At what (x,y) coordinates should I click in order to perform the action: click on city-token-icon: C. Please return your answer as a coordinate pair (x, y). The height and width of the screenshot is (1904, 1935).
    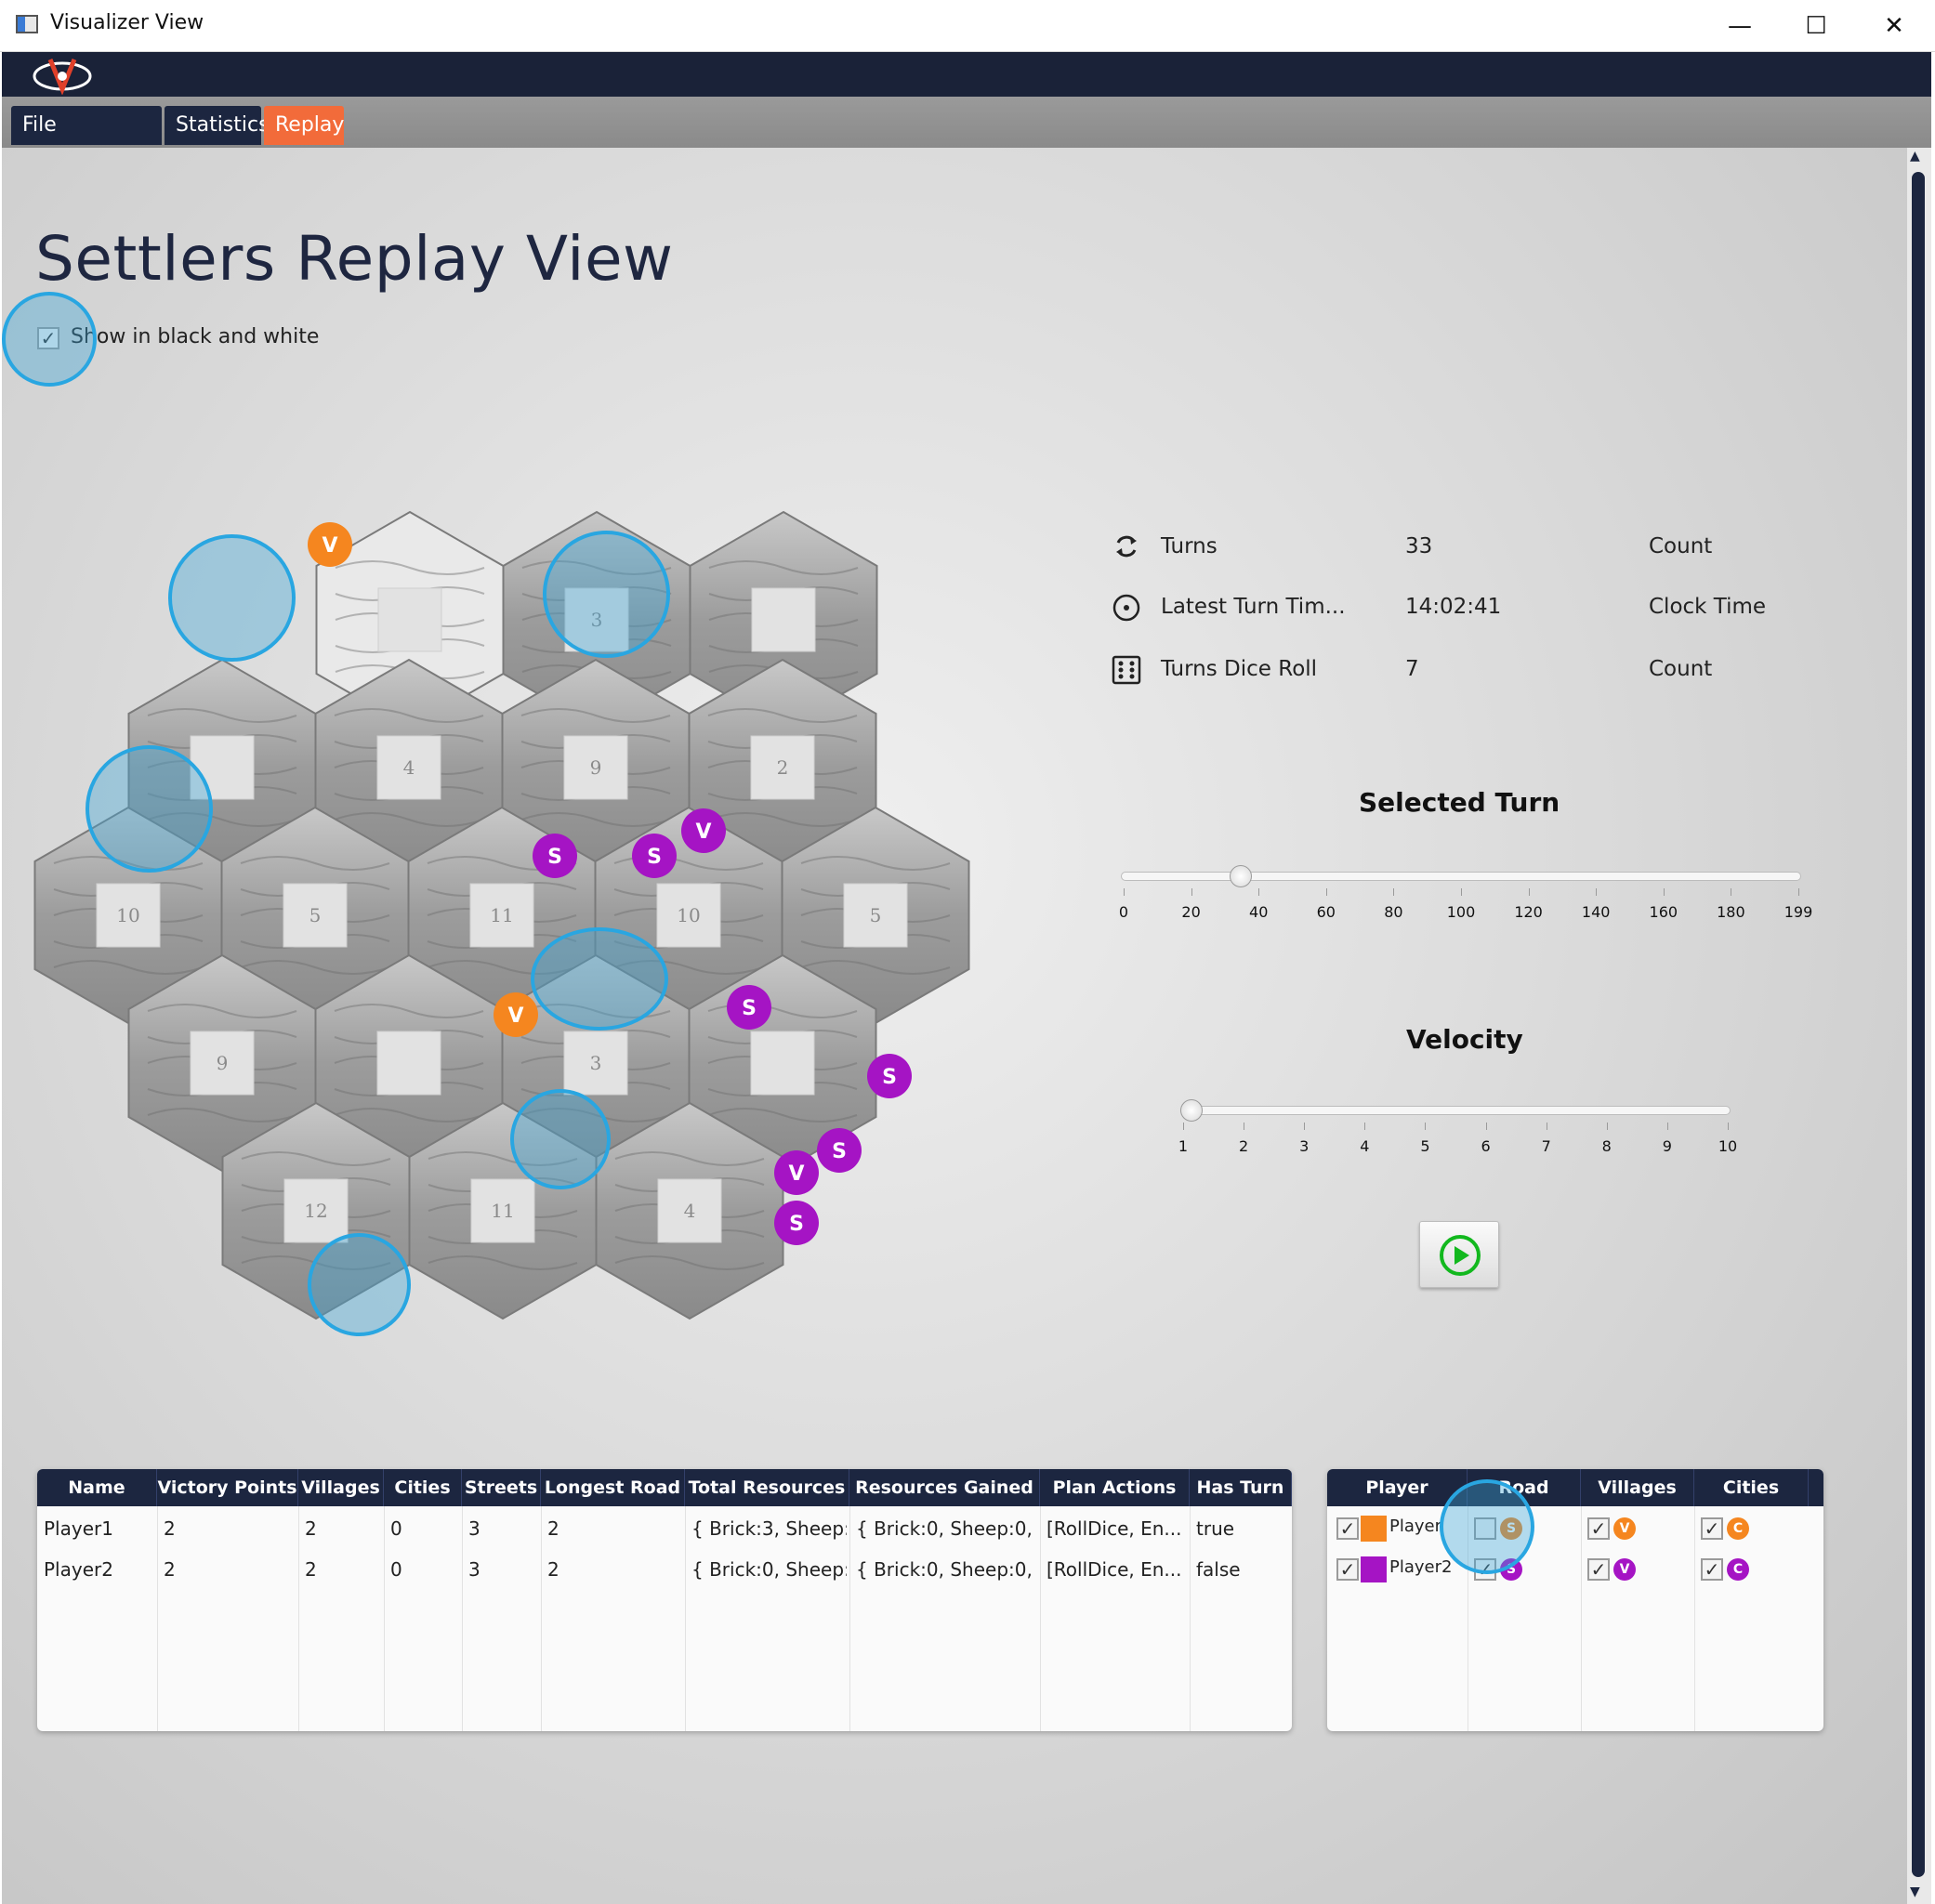
    Looking at the image, I should click on (1738, 1528).